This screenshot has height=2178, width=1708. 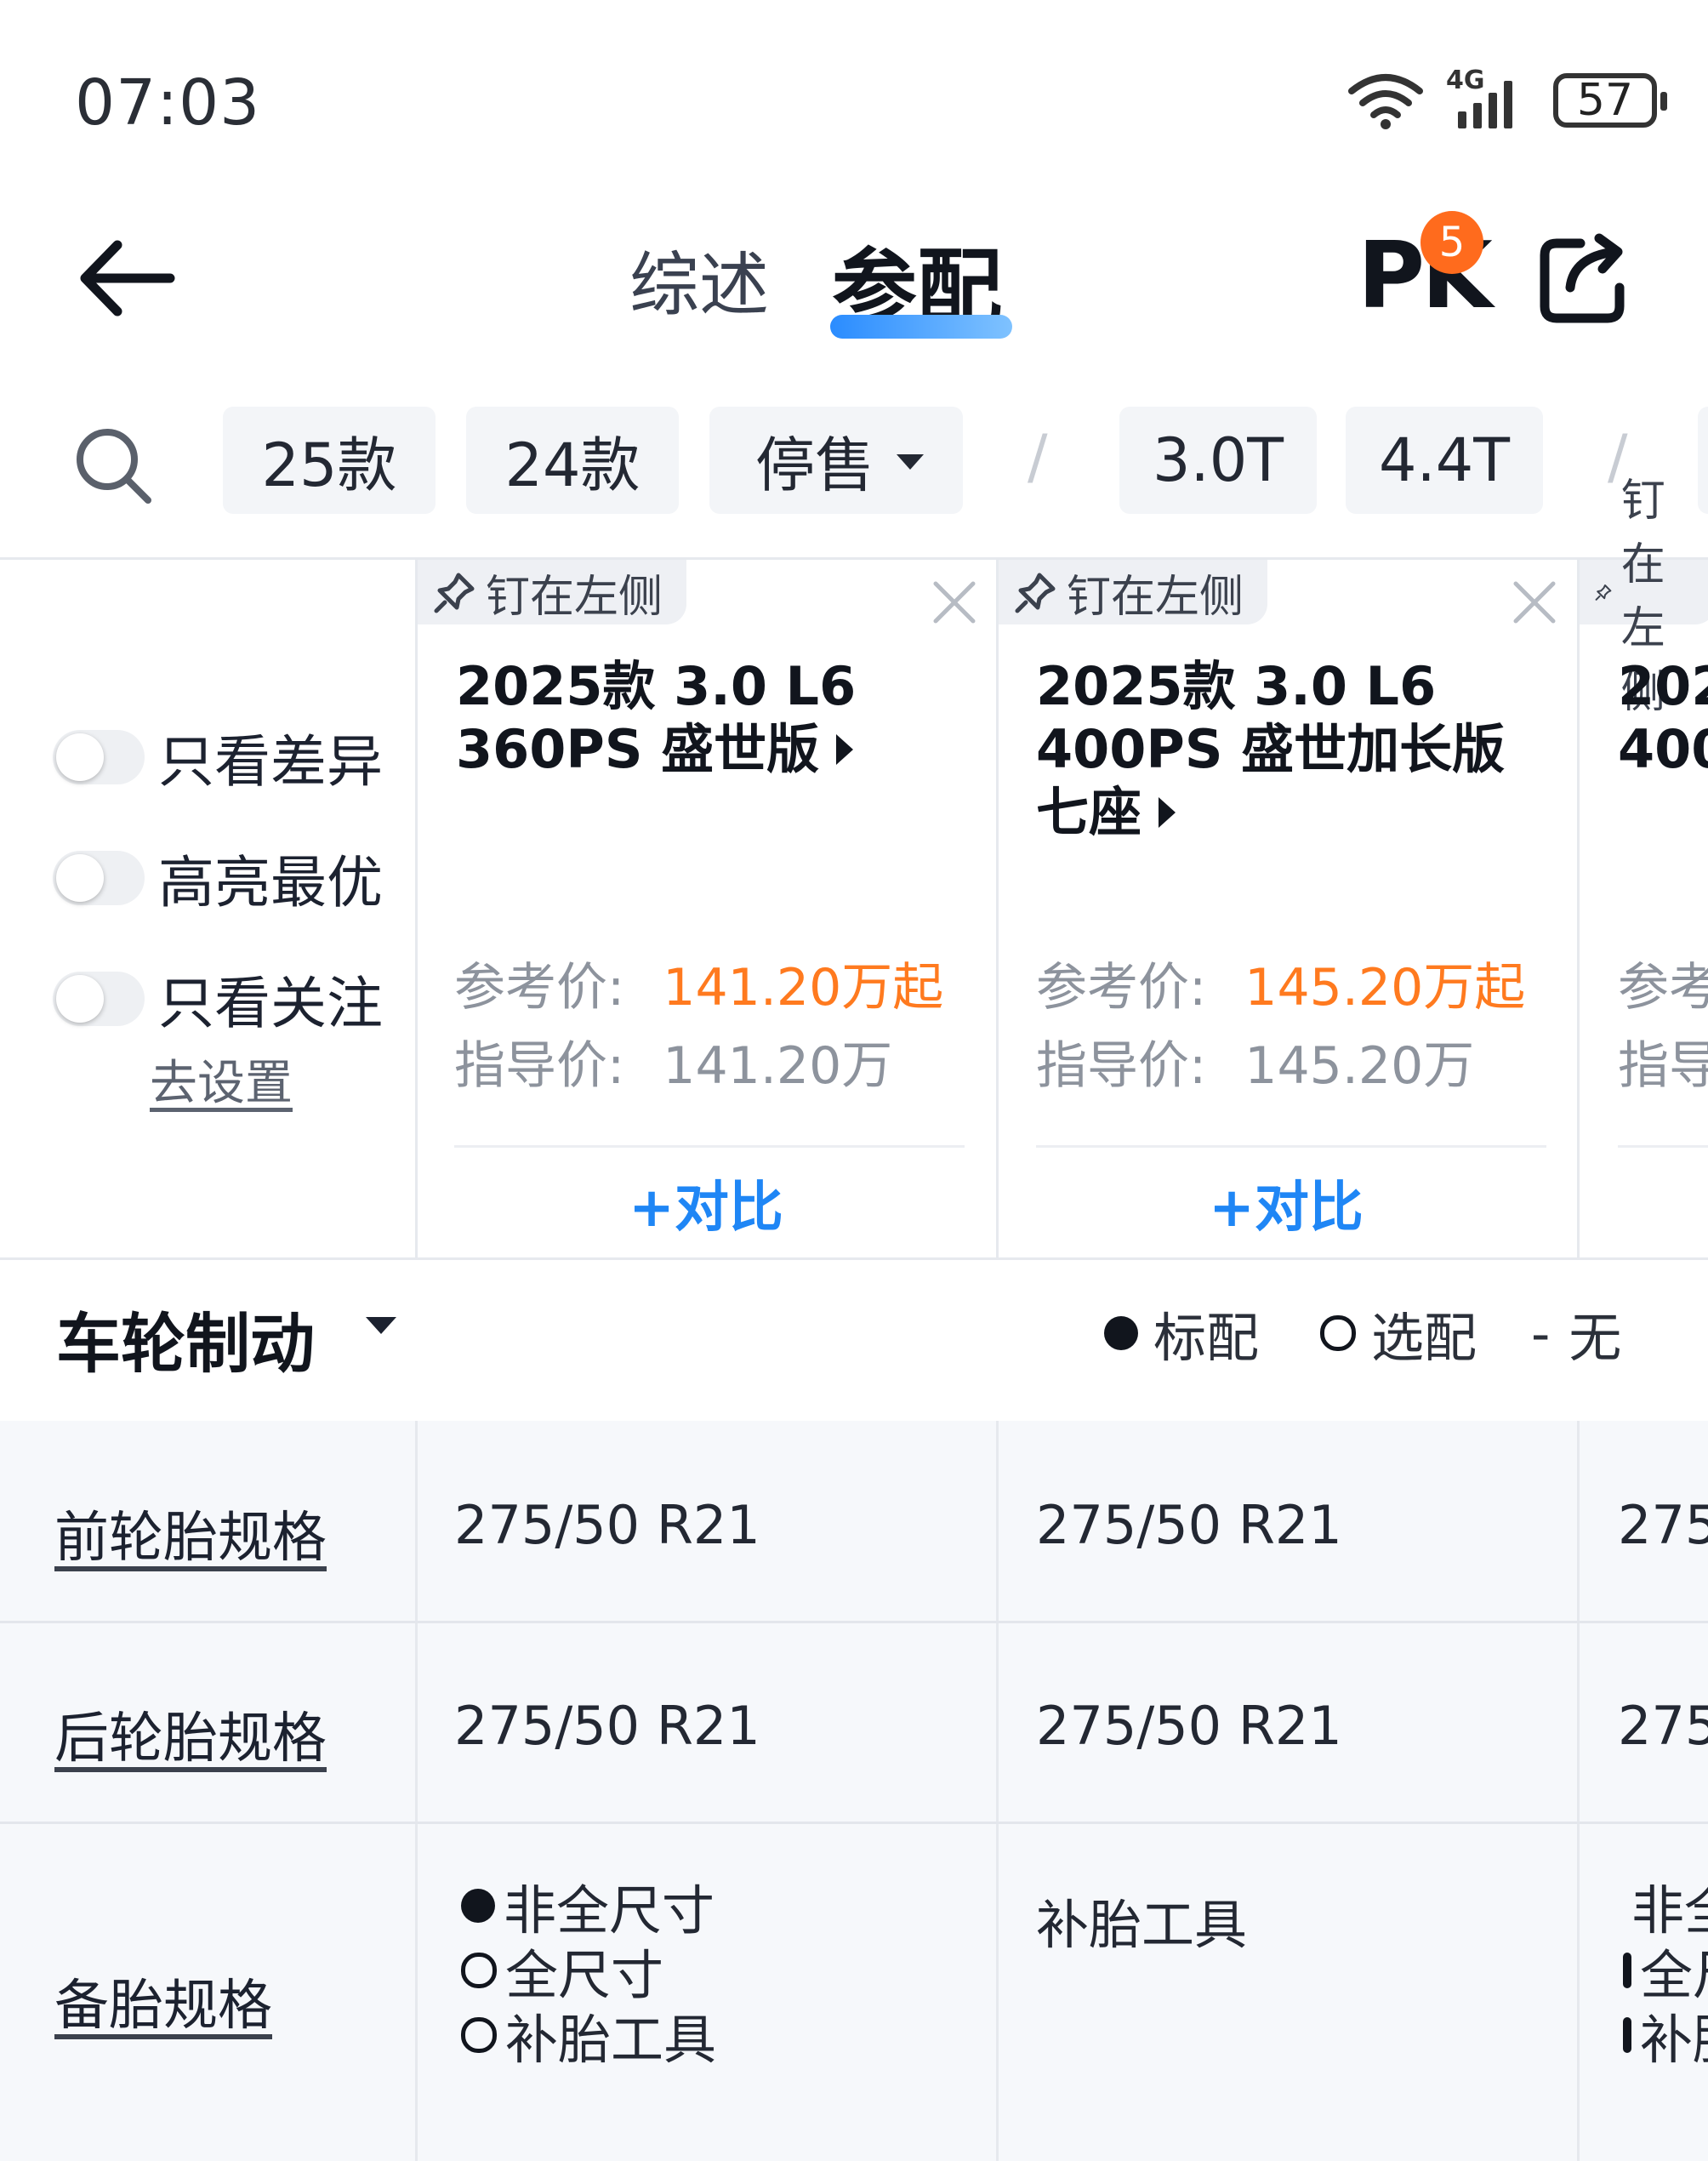 What do you see at coordinates (836, 461) in the screenshot?
I see `filter-chip-discontinued: 停售` at bounding box center [836, 461].